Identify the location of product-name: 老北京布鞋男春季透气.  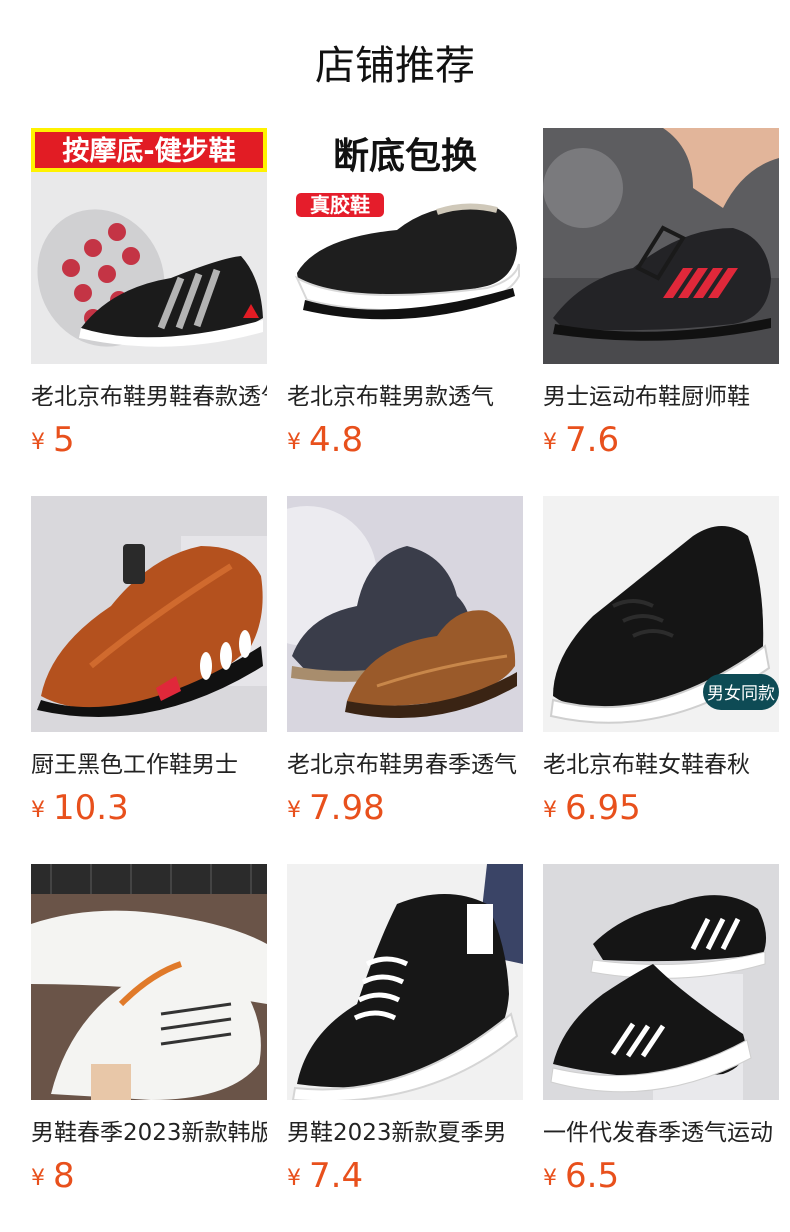
(405, 765).